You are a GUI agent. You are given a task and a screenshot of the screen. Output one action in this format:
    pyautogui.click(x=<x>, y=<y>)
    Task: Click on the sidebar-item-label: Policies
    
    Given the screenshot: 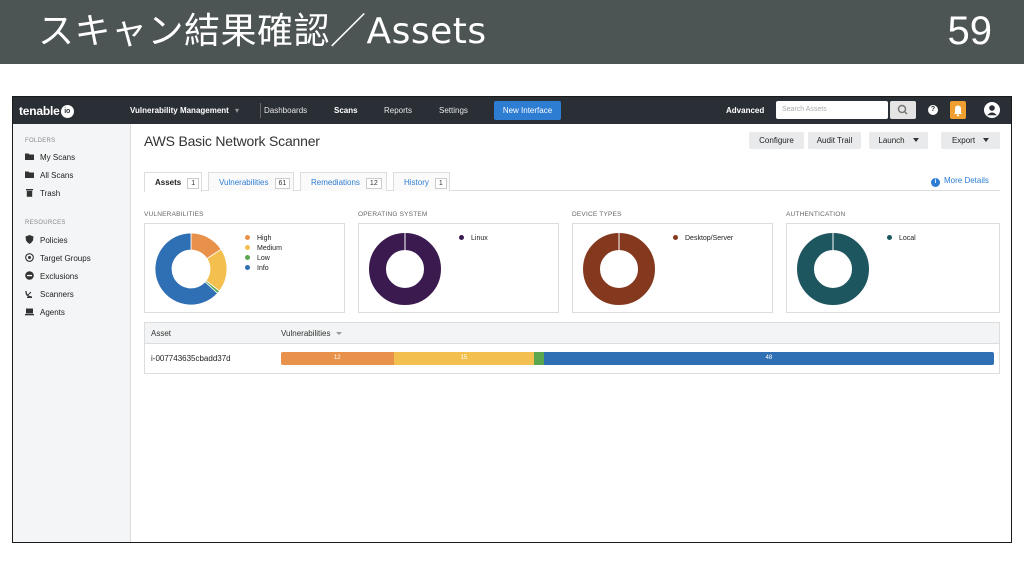 What is the action you would take?
    pyautogui.click(x=54, y=240)
    